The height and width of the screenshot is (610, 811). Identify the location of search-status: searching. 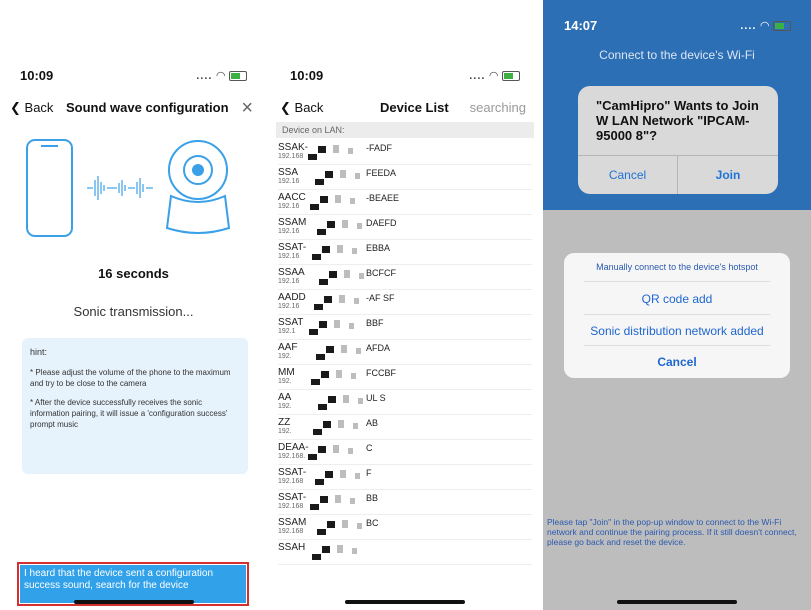
(497, 107).